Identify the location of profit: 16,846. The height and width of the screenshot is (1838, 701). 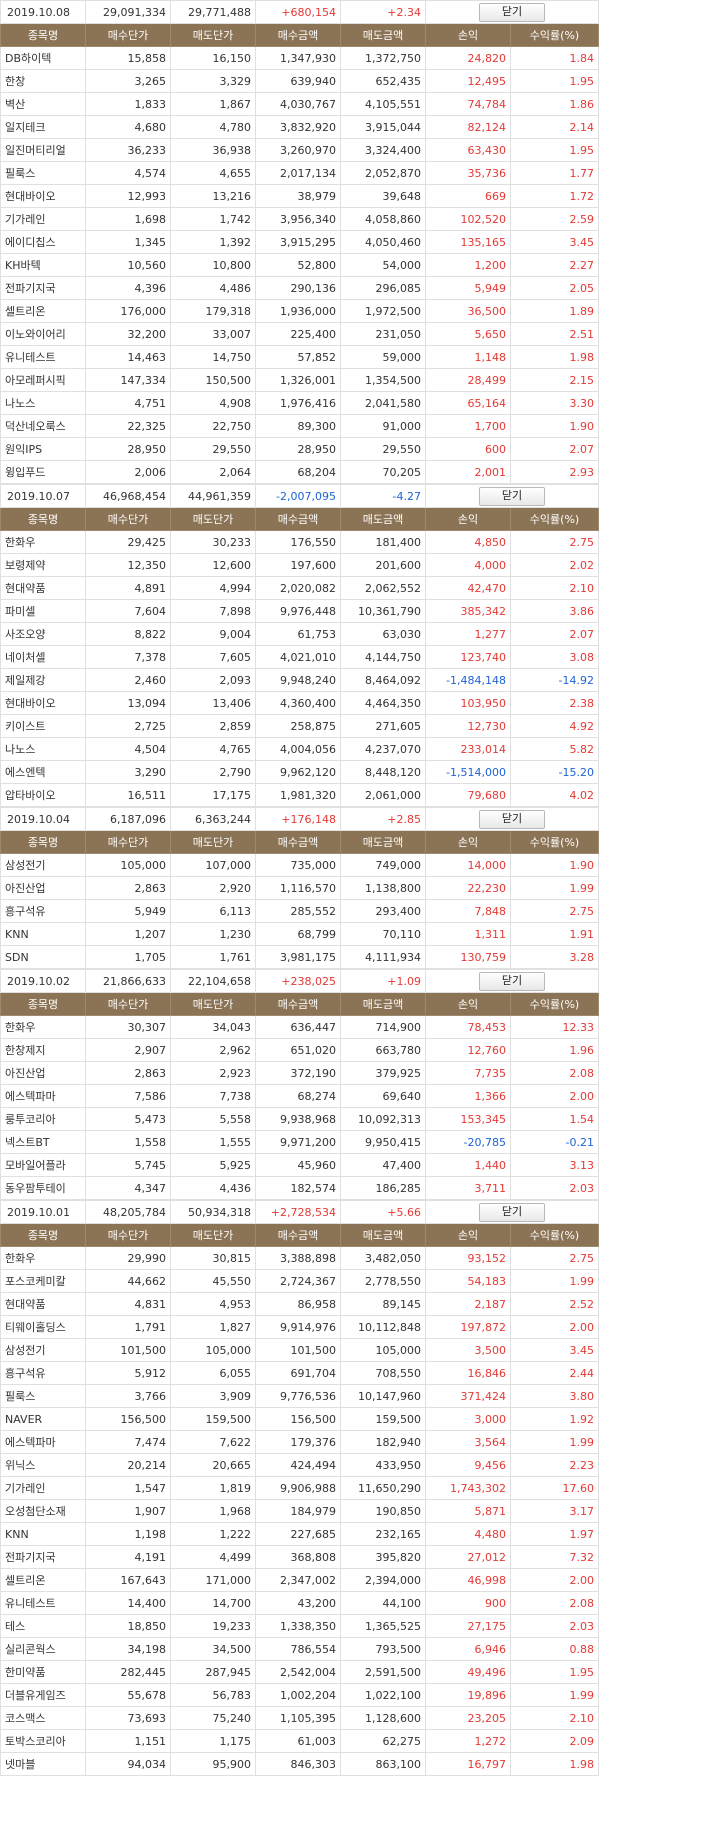
(468, 1373).